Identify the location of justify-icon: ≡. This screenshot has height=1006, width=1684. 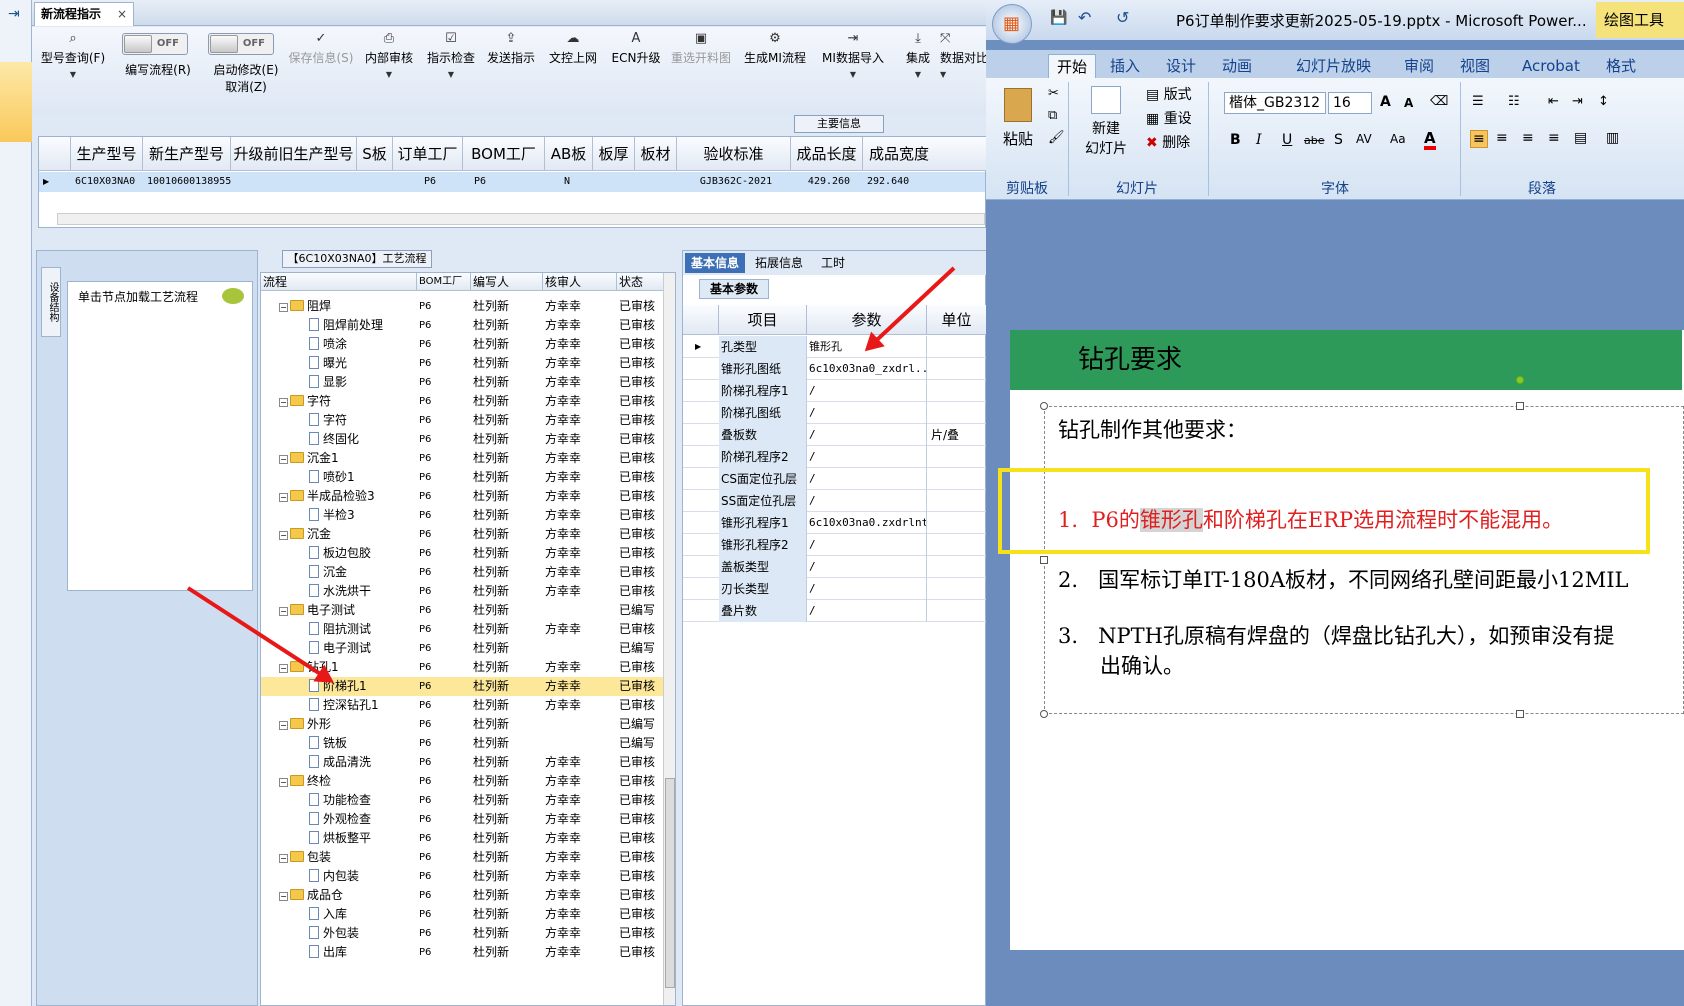
(1554, 138).